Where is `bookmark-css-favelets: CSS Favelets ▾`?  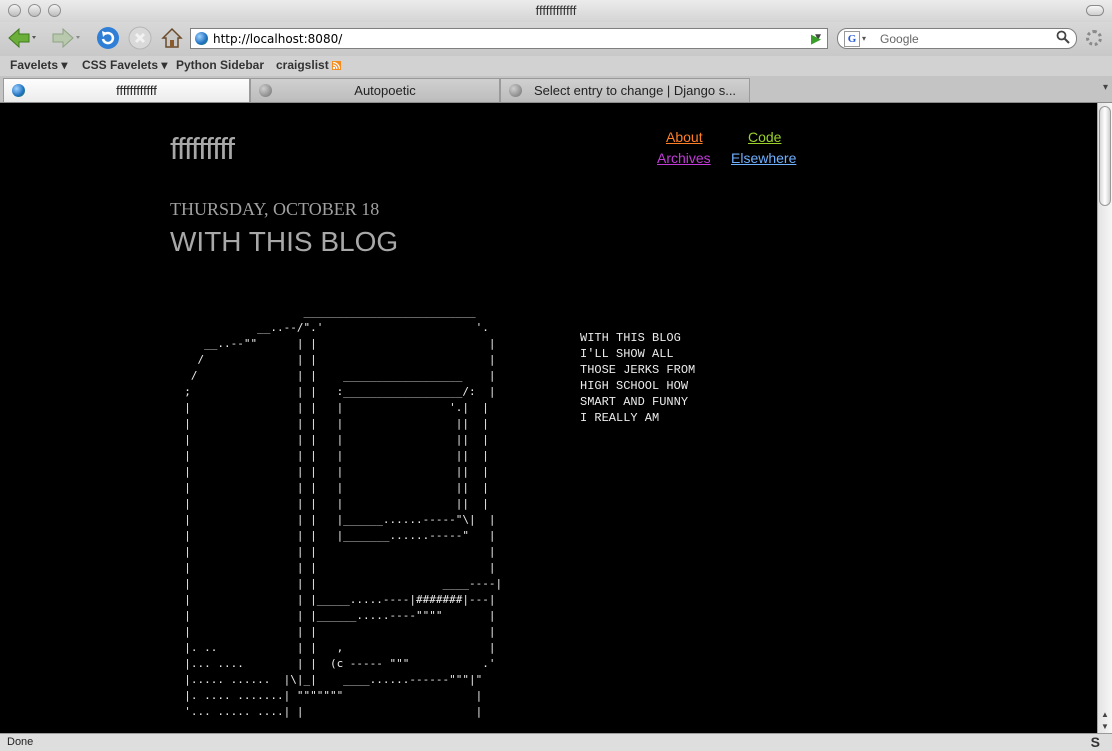
bookmark-css-favelets: CSS Favelets ▾ is located at coordinates (124, 65).